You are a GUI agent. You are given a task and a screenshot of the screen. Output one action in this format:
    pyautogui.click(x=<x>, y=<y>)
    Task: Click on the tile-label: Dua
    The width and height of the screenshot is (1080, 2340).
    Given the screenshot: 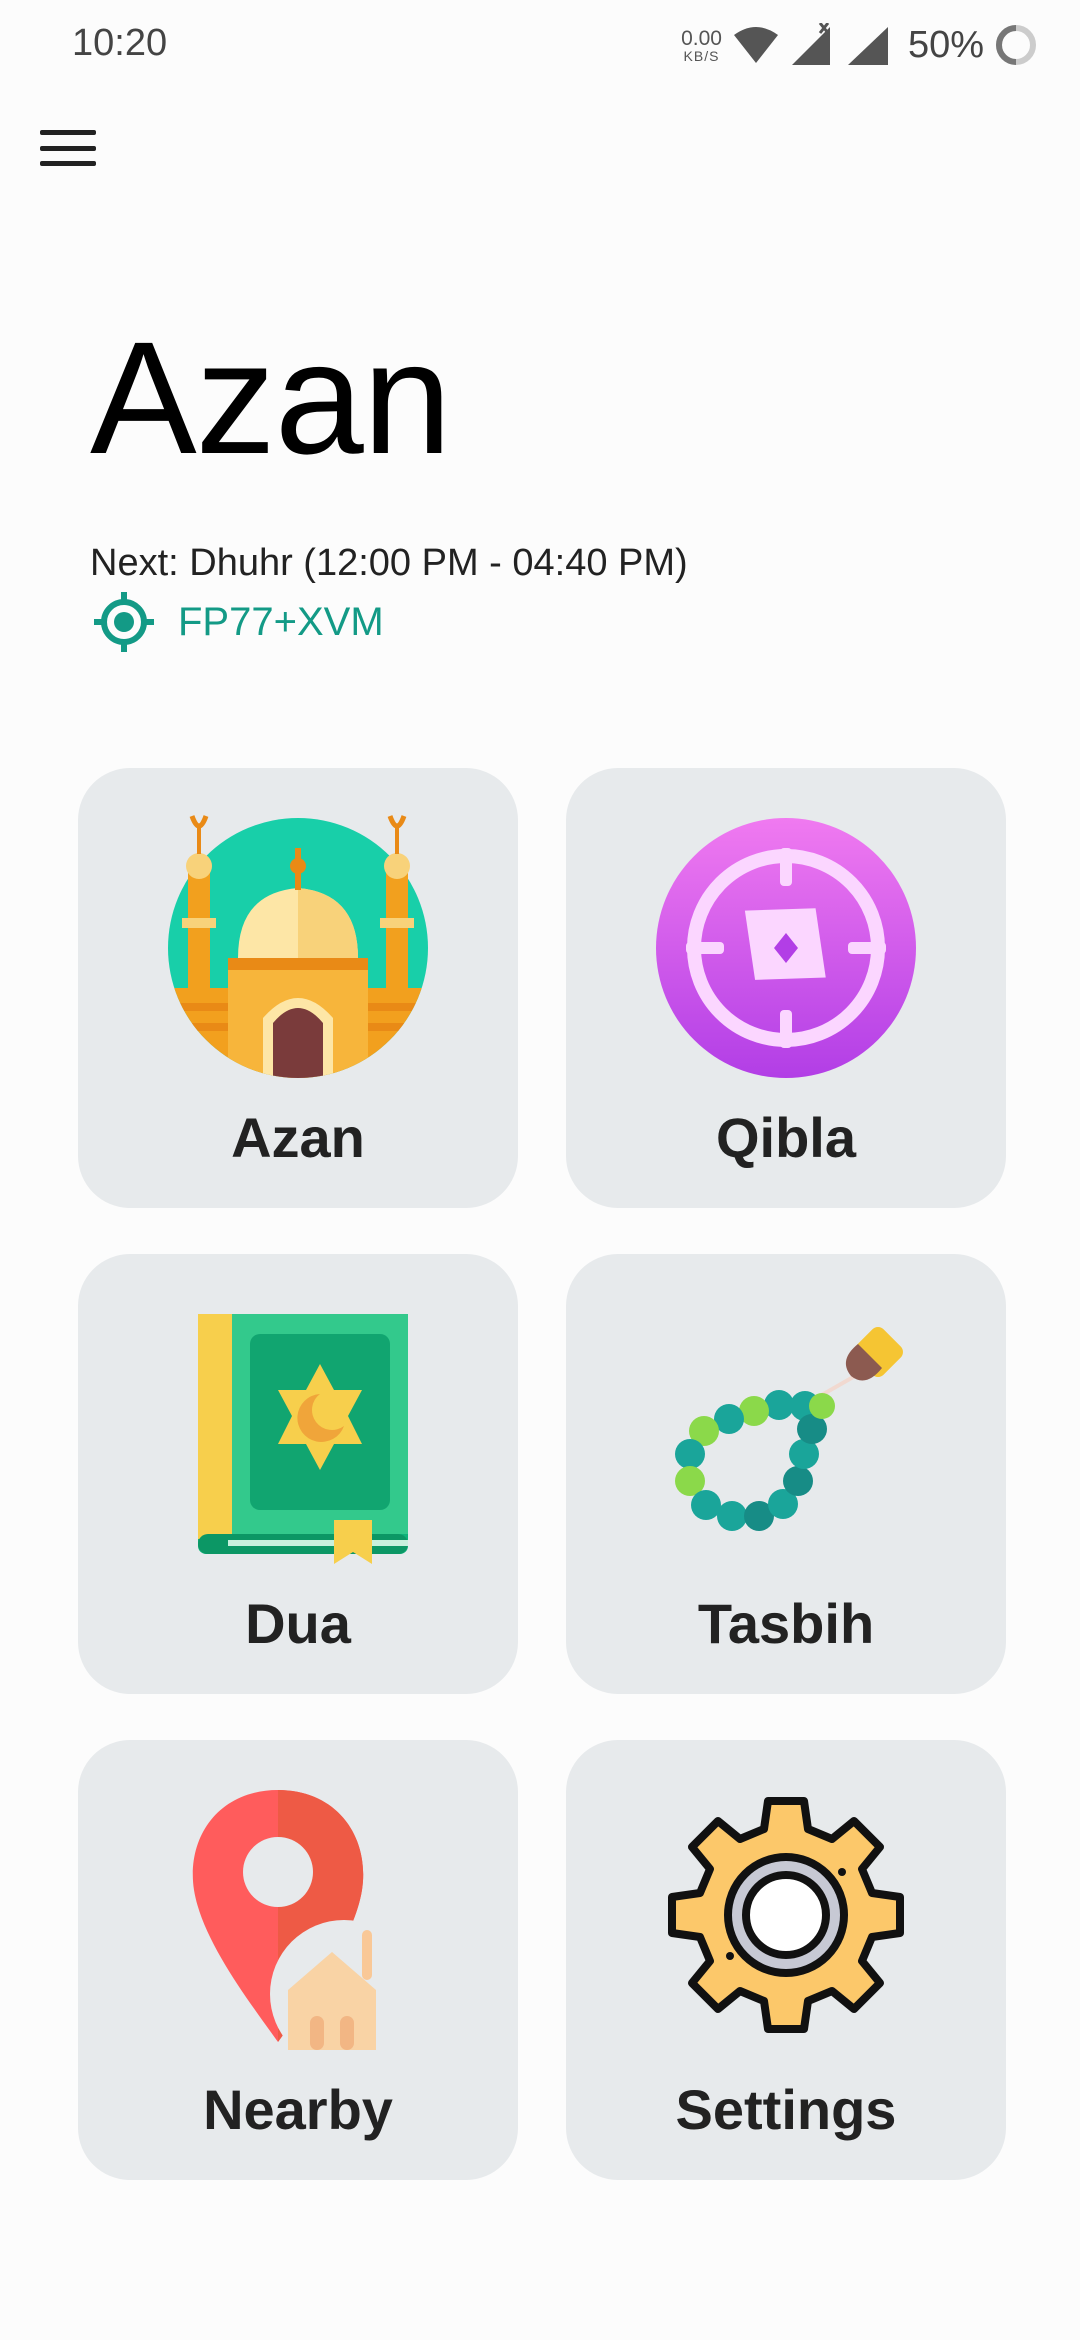 What is the action you would take?
    pyautogui.click(x=298, y=1623)
    